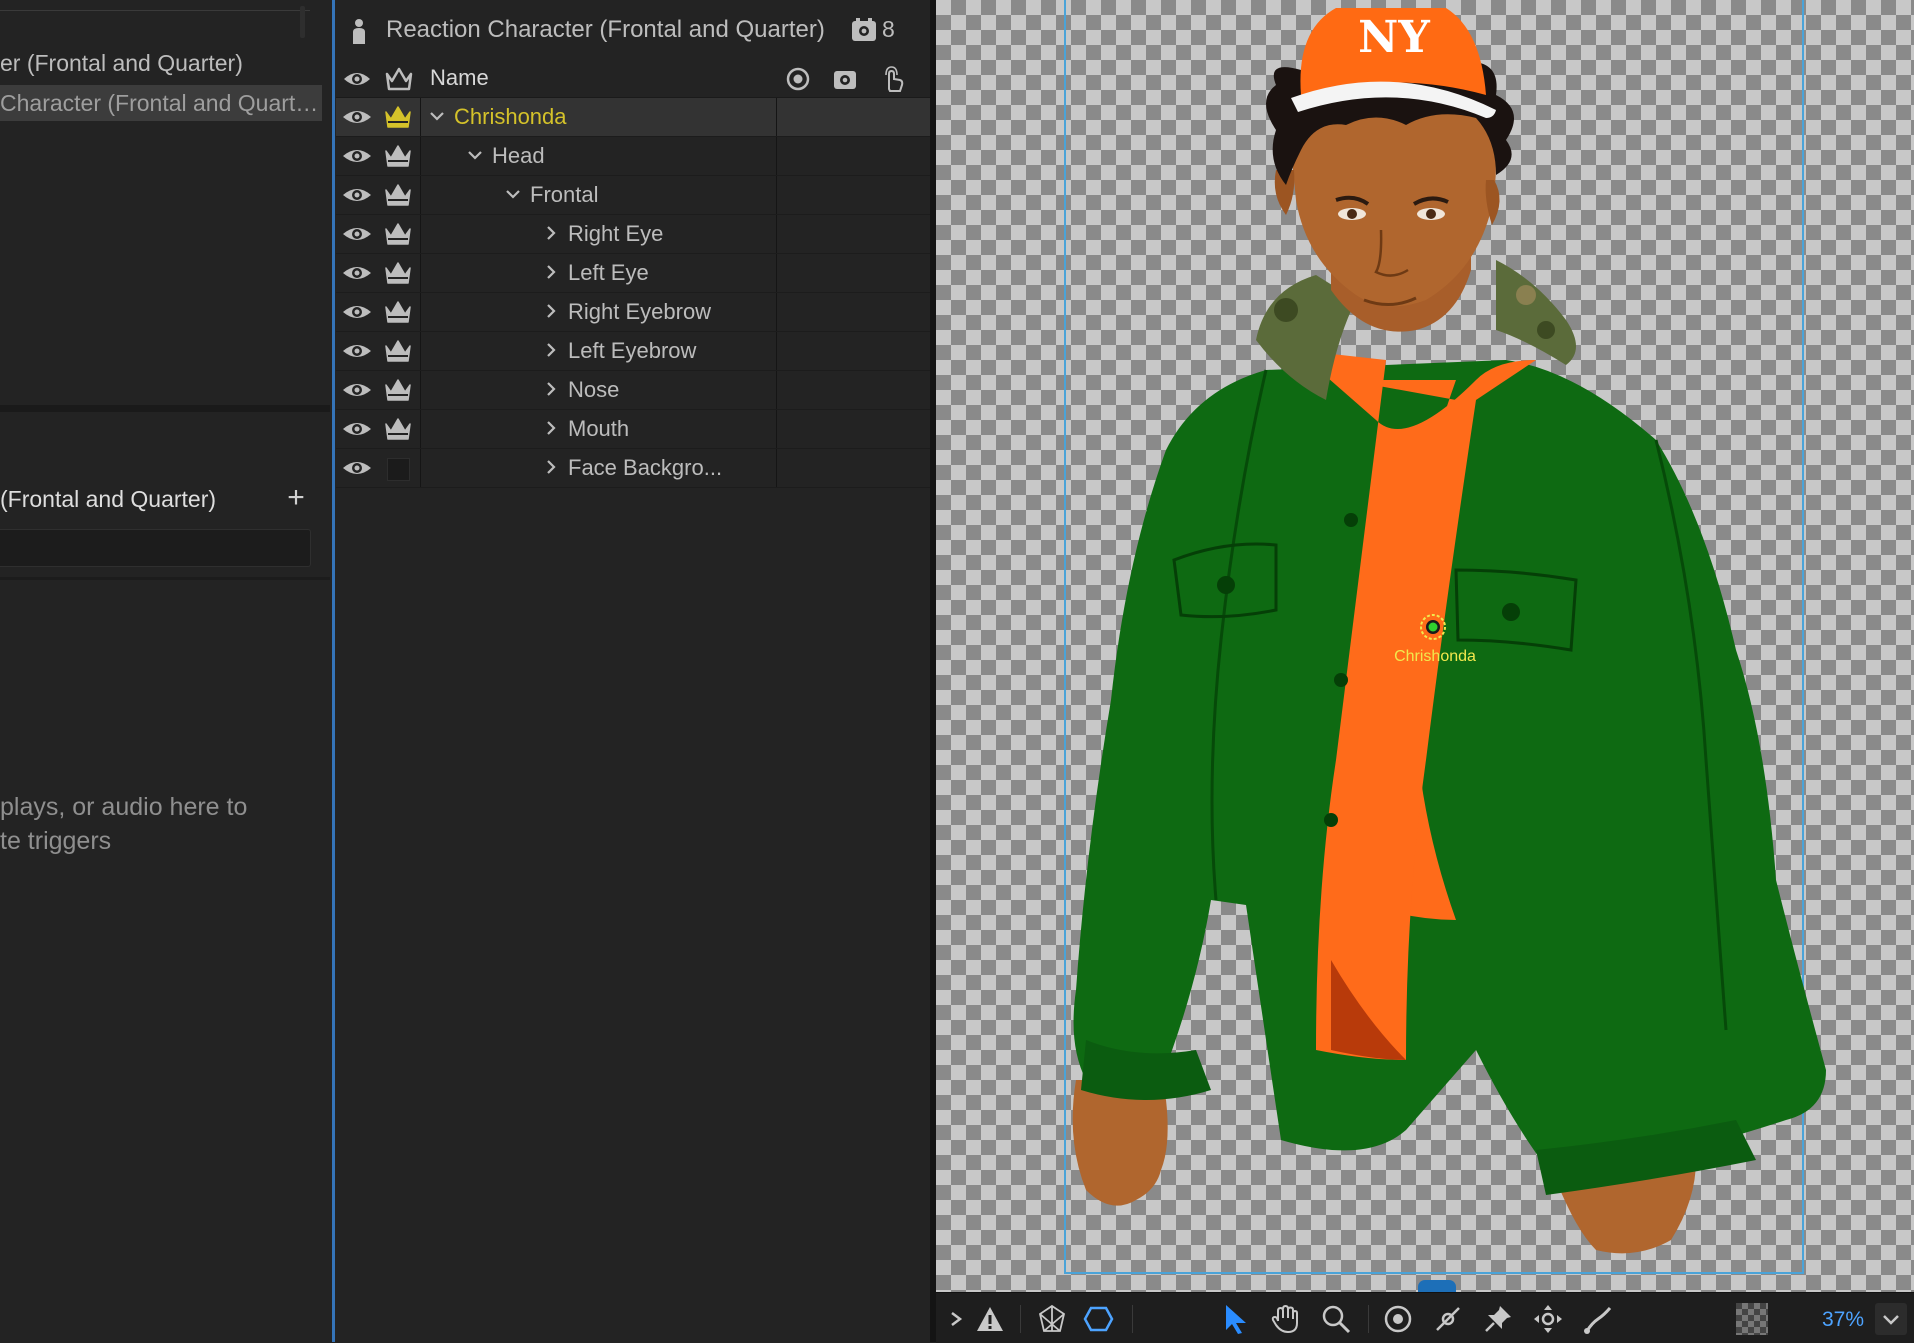  What do you see at coordinates (640, 311) in the screenshot?
I see `layer-name: Right Eyebrow` at bounding box center [640, 311].